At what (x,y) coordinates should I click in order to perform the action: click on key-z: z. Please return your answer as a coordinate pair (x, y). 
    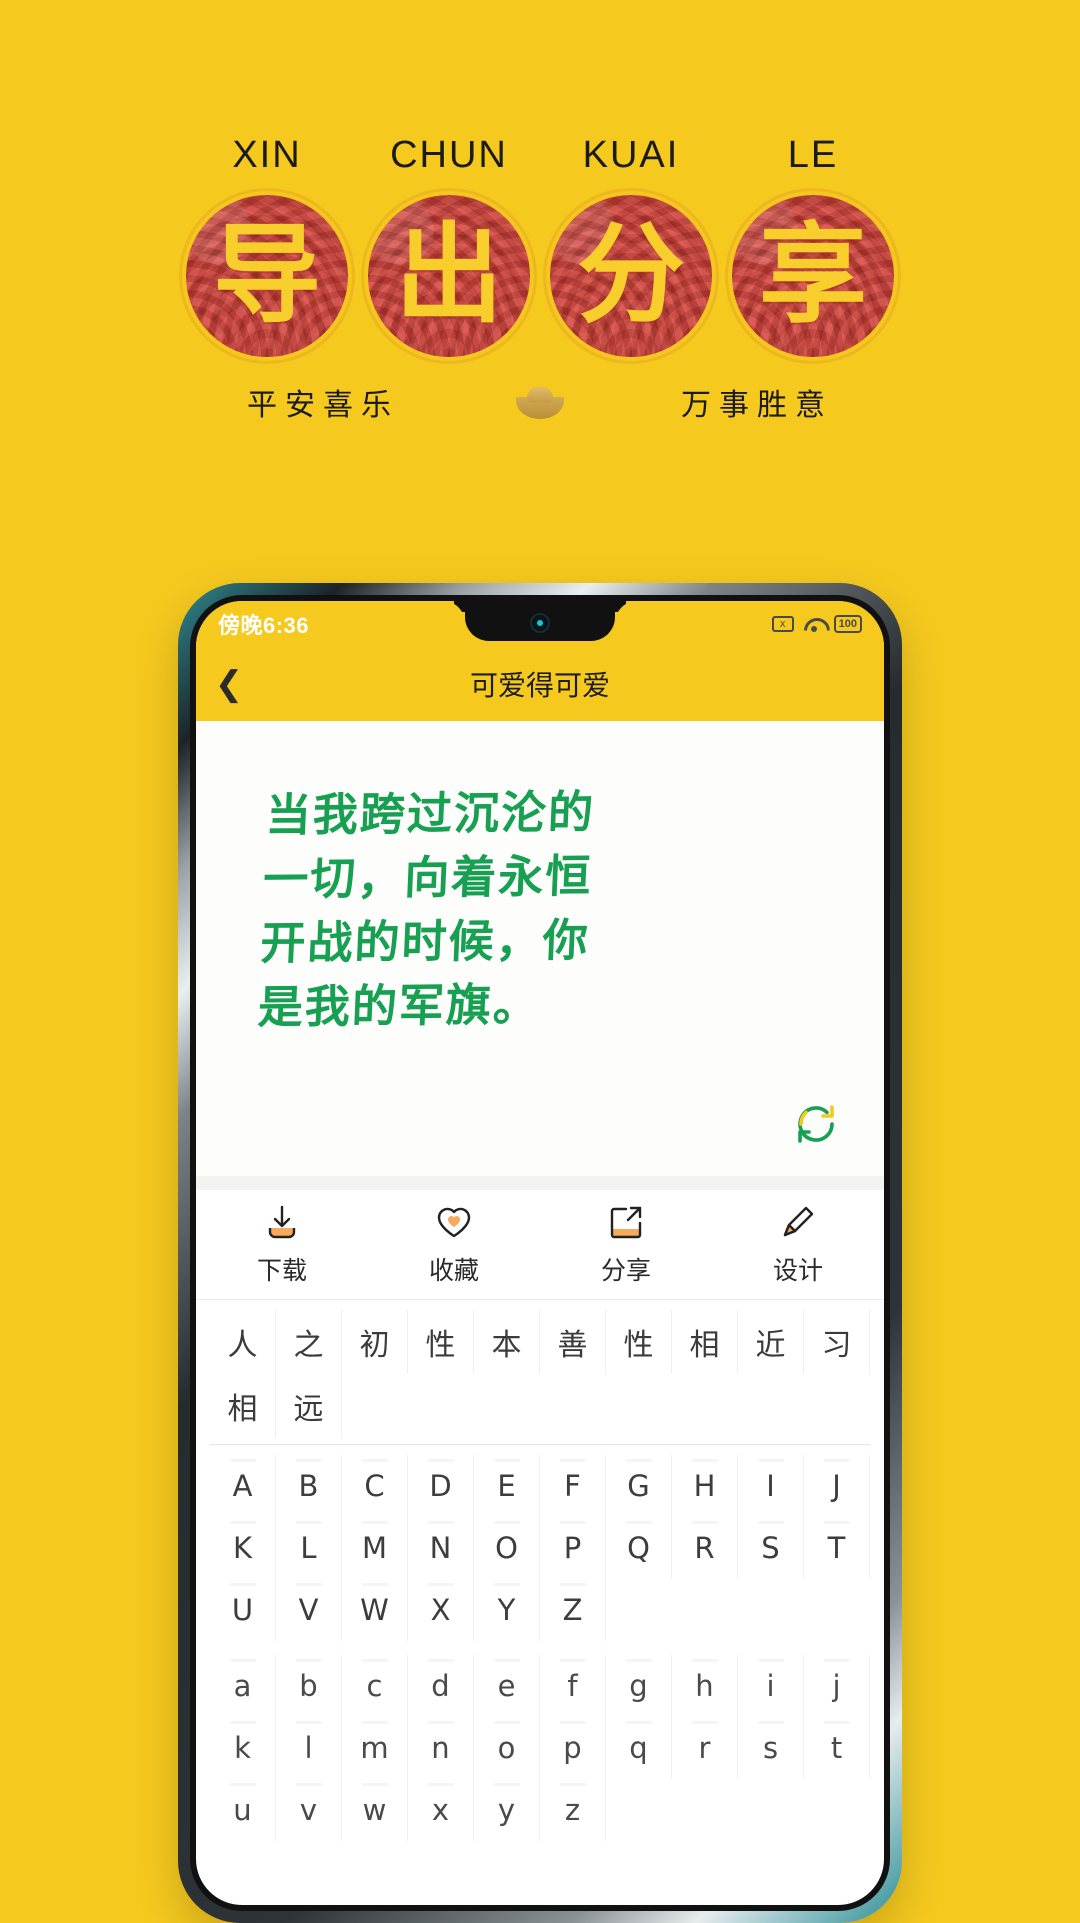
    Looking at the image, I should click on (573, 1810).